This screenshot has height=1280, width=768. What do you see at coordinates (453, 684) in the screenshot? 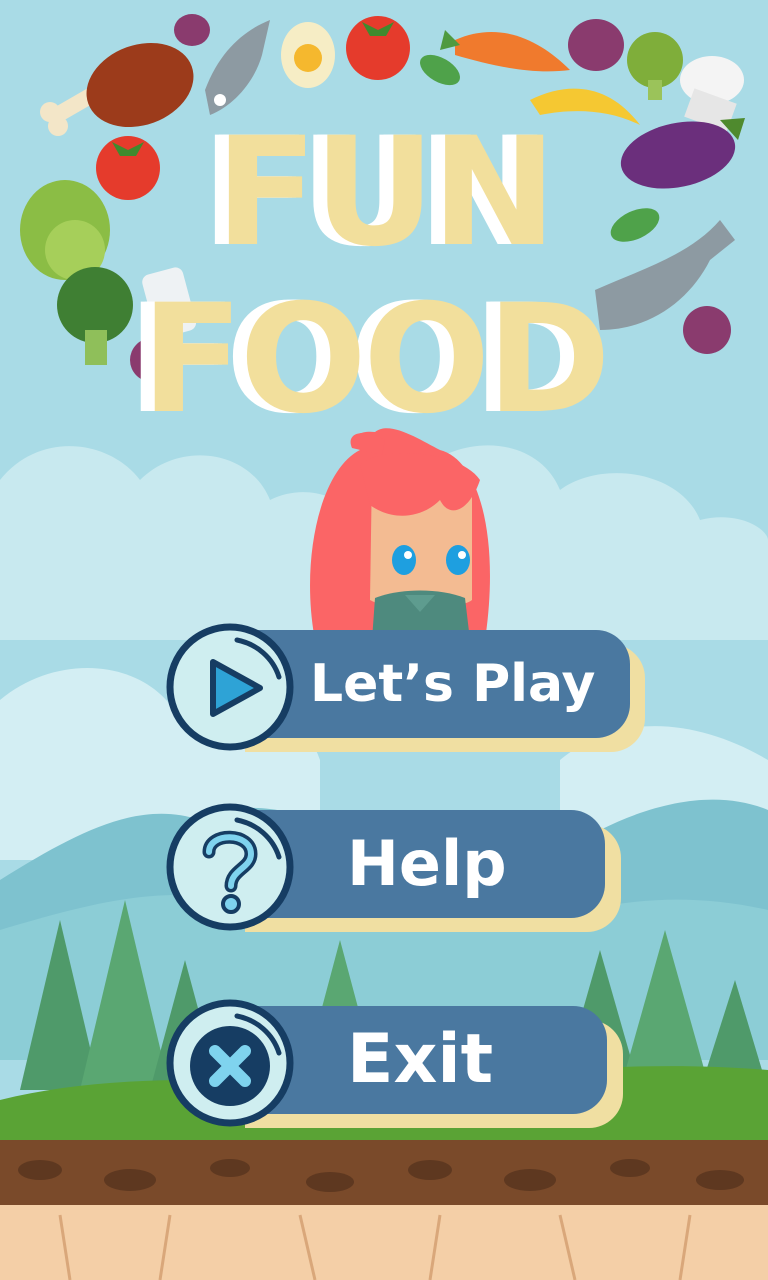
I see `lets-play-label: Let’s Play` at bounding box center [453, 684].